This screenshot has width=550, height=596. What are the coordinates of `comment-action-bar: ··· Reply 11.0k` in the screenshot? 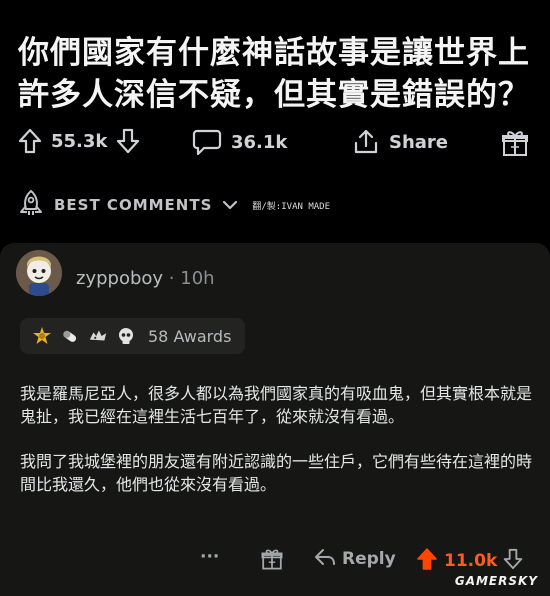 It's located at (275, 560).